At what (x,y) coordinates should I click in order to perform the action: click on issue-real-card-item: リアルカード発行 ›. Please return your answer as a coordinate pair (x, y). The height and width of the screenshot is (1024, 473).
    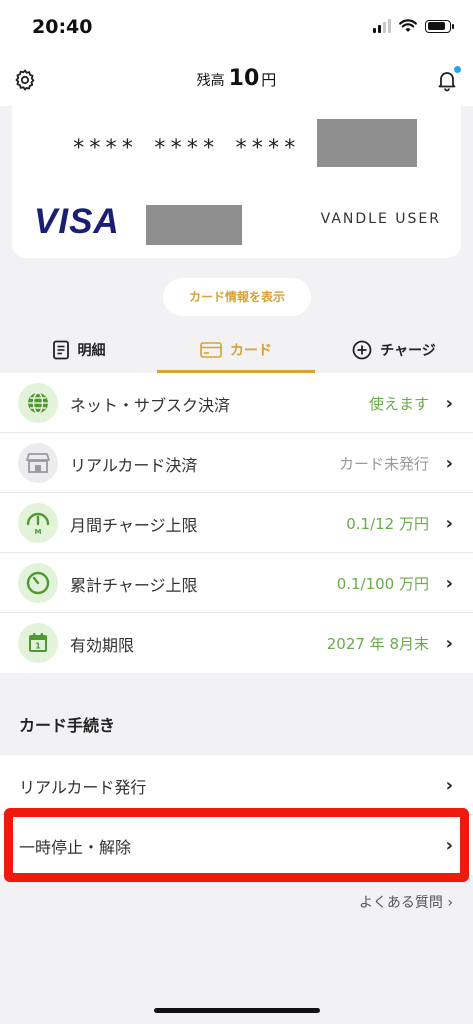
    Looking at the image, I should click on (236, 785).